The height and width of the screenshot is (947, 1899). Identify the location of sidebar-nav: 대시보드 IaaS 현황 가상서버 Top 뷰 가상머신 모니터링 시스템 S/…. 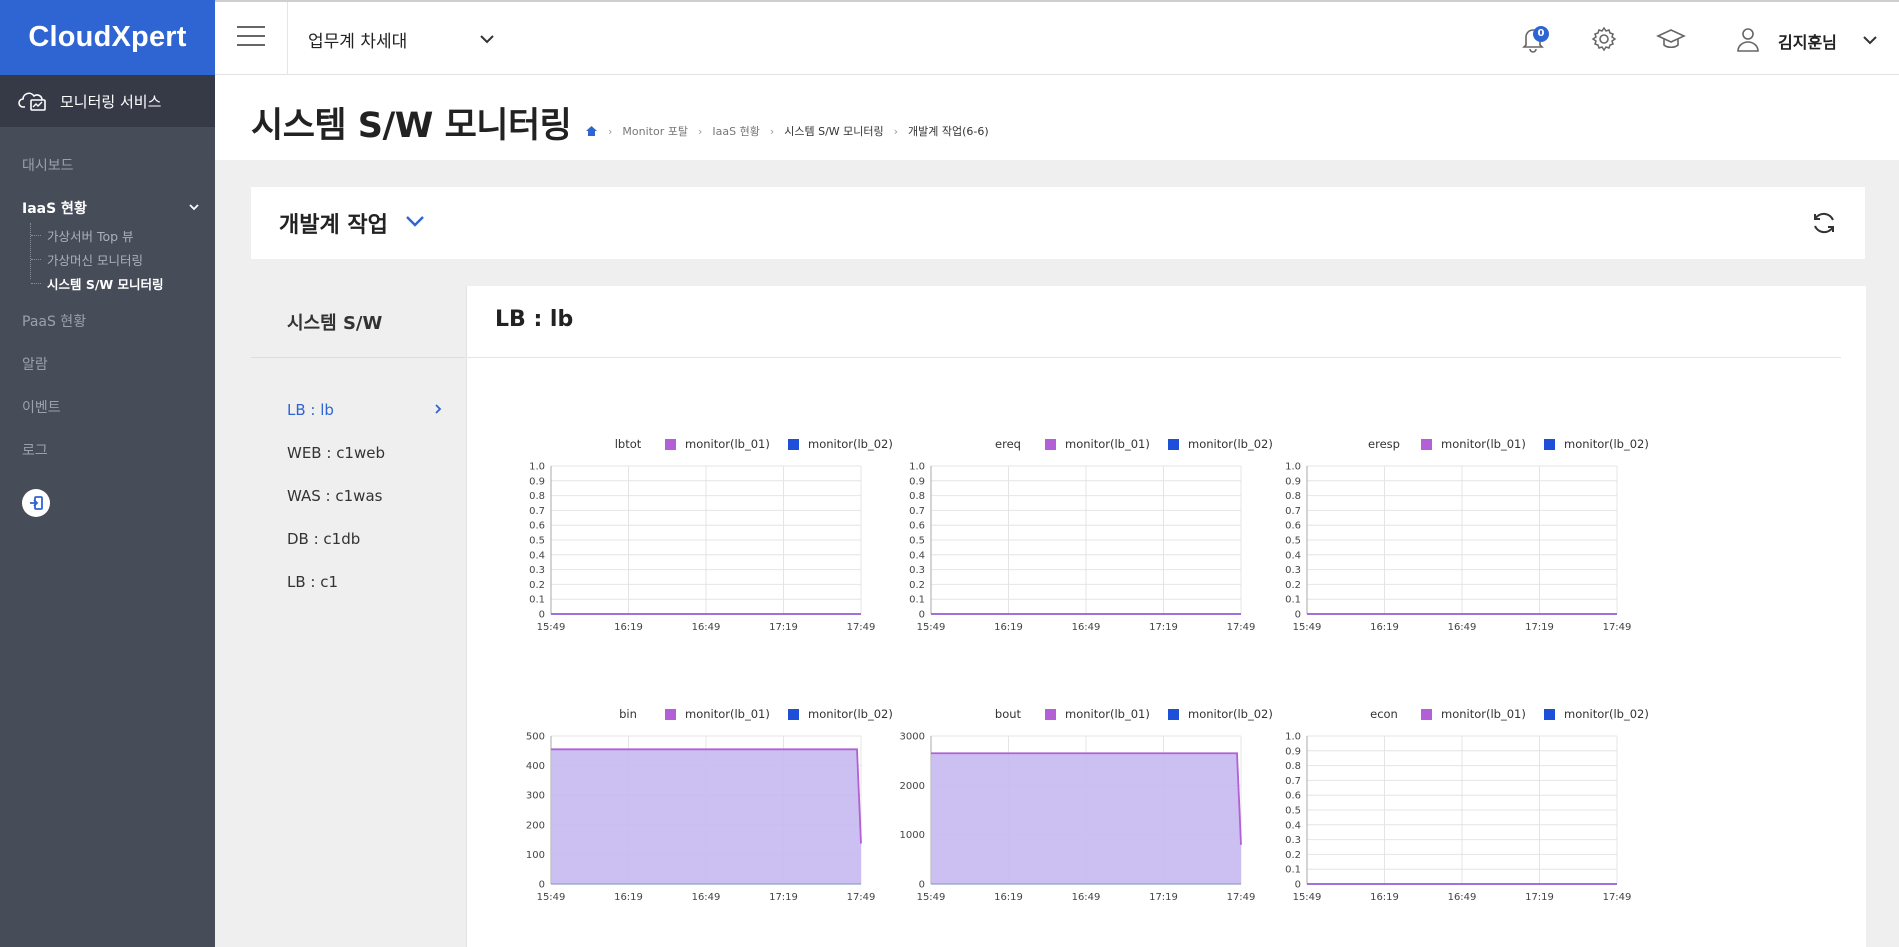
(107, 322).